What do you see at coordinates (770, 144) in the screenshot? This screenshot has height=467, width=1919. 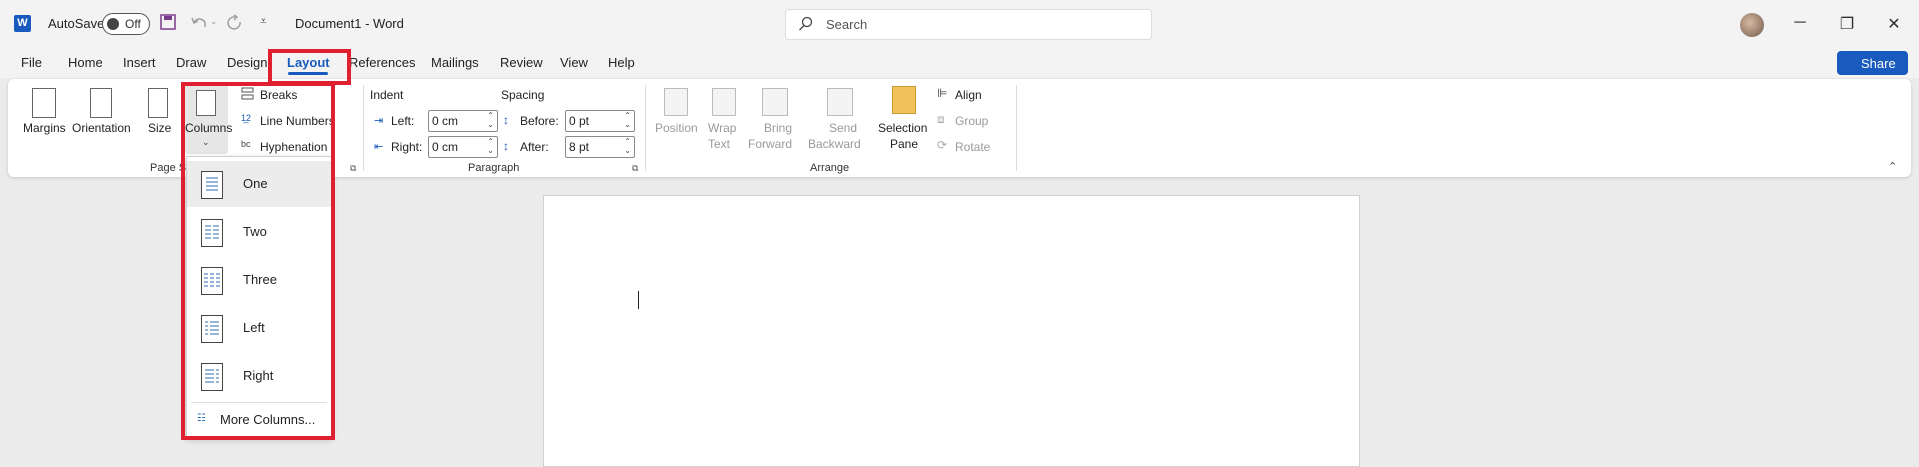 I see `bring-forward-label-2: Forward` at bounding box center [770, 144].